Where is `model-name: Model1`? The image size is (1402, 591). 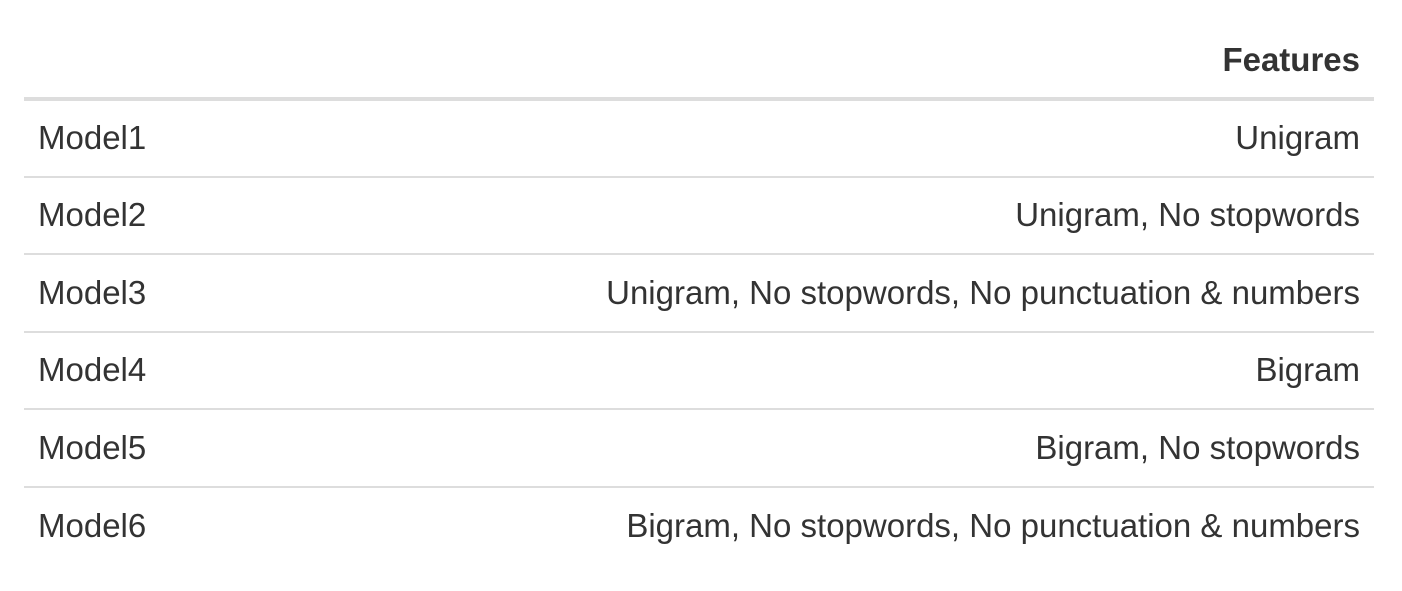 model-name: Model1 is located at coordinates (92, 138).